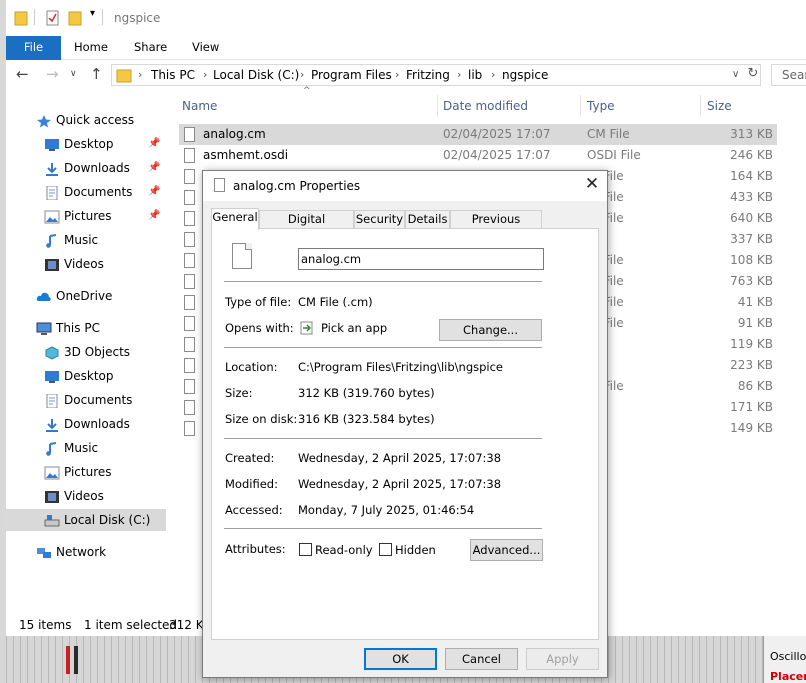 Image resolution: width=806 pixels, height=683 pixels. Describe the element at coordinates (753, 75) in the screenshot. I see `refresh-icon: ↻` at that location.